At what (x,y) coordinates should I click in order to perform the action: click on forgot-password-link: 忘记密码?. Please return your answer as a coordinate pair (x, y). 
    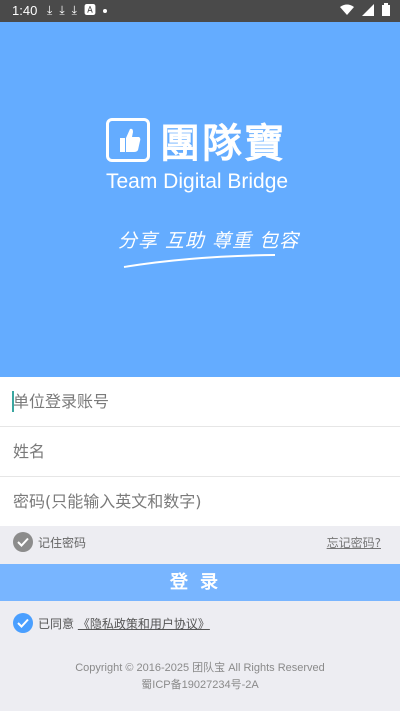
    Looking at the image, I should click on (354, 542).